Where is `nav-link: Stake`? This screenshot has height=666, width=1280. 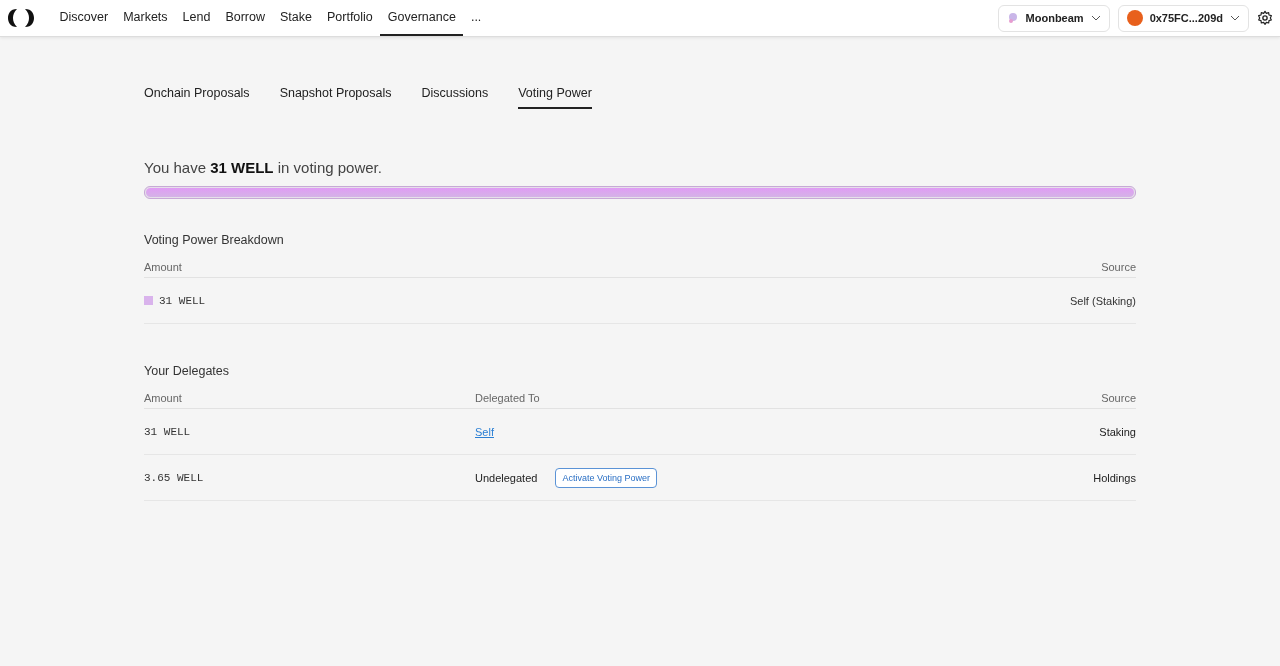 nav-link: Stake is located at coordinates (296, 18).